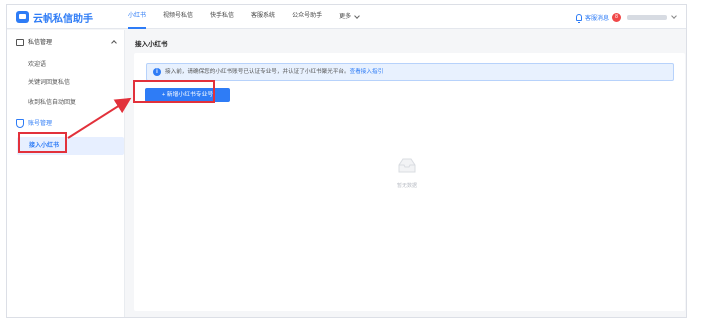 This screenshot has height=330, width=701. I want to click on info-icon: i, so click(157, 72).